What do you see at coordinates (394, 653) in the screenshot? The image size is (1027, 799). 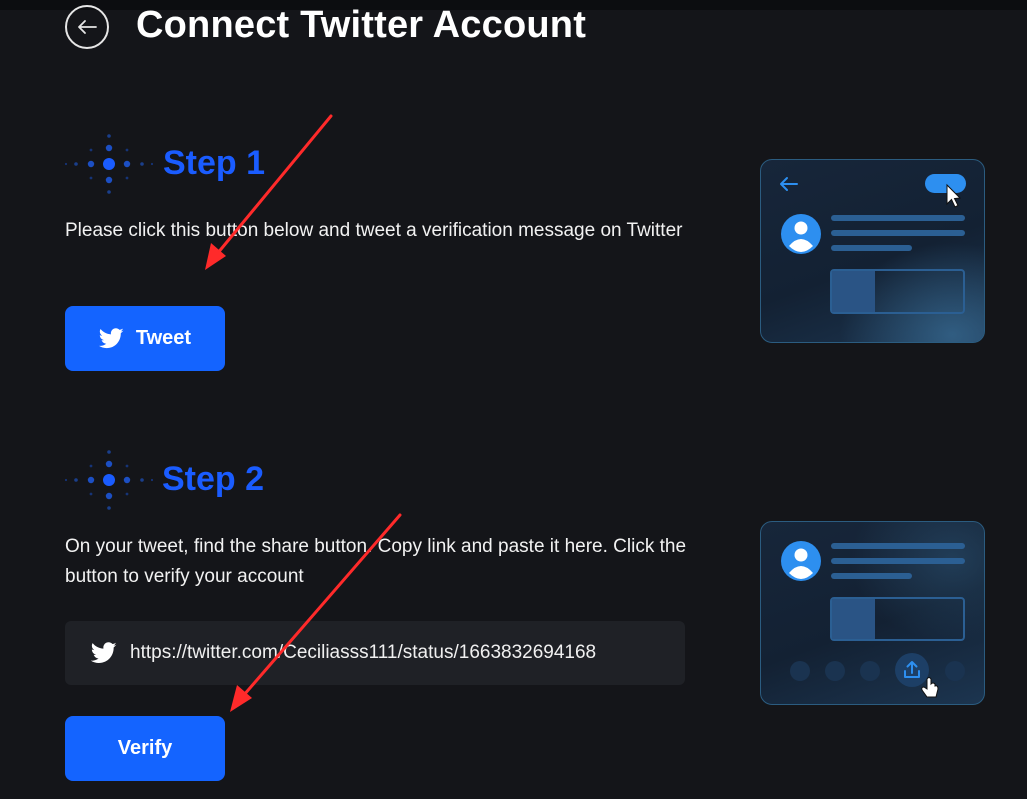 I see `tweet-link-input` at bounding box center [394, 653].